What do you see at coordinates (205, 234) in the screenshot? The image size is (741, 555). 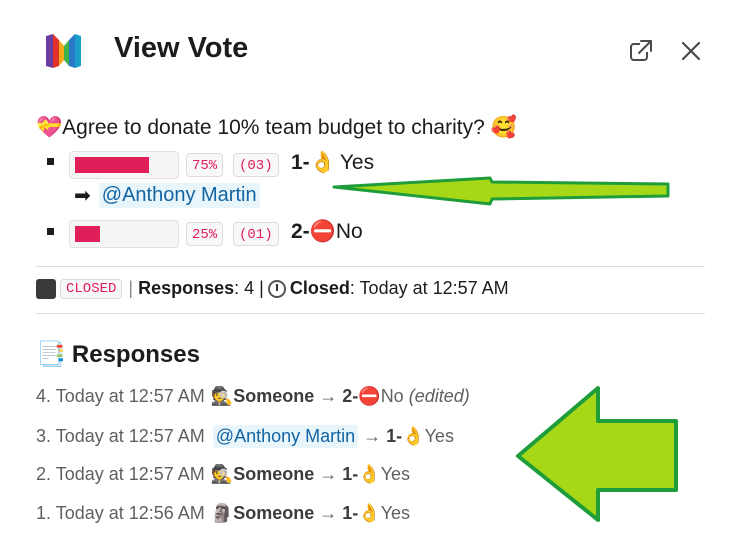 I see `option-percent: 25%` at bounding box center [205, 234].